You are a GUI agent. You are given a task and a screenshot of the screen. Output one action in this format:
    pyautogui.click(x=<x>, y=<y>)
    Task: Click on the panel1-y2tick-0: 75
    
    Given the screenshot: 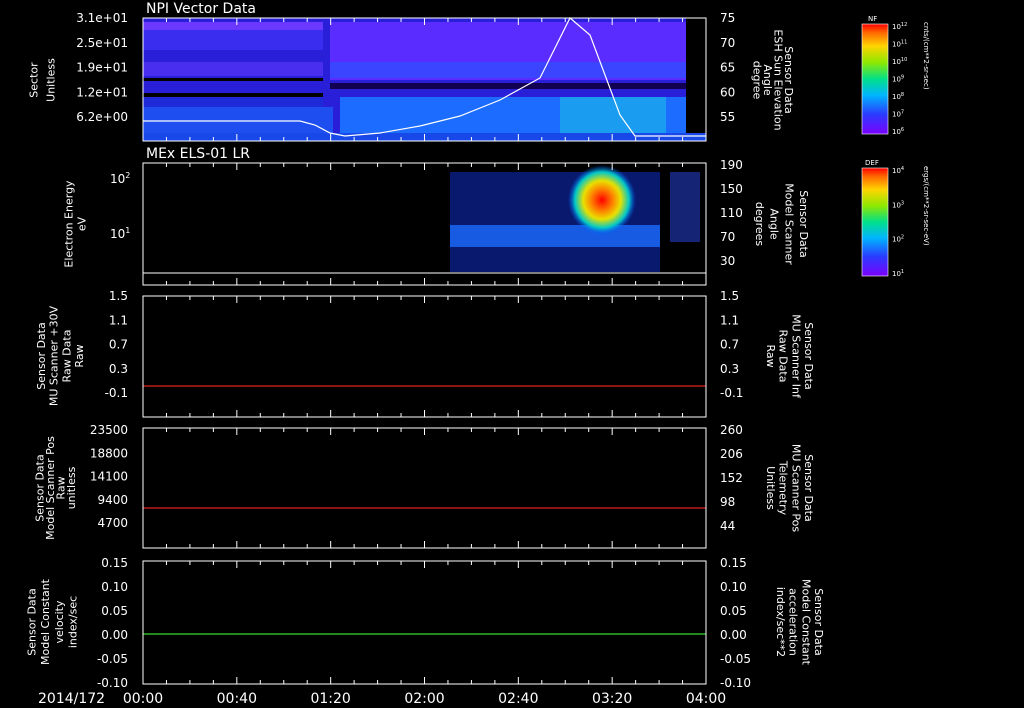 What is the action you would take?
    pyautogui.click(x=727, y=18)
    